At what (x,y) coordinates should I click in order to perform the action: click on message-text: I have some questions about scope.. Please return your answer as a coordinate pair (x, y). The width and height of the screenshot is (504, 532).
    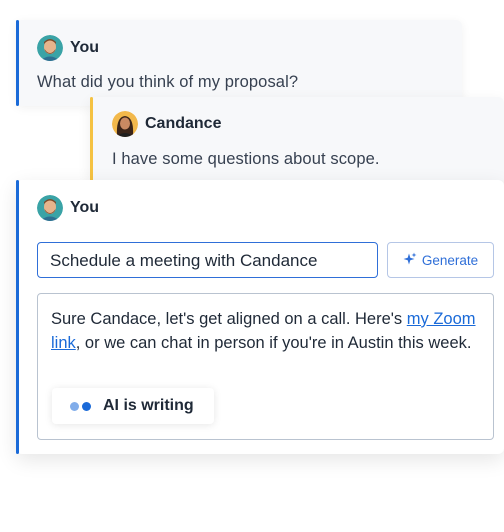
    Looking at the image, I should click on (246, 159).